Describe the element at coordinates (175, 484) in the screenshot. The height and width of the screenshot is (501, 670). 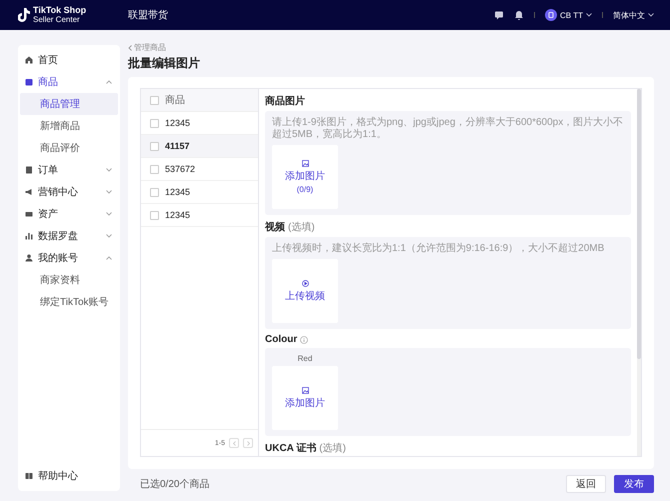
I see `selection-count: 已选0/20个商品` at that location.